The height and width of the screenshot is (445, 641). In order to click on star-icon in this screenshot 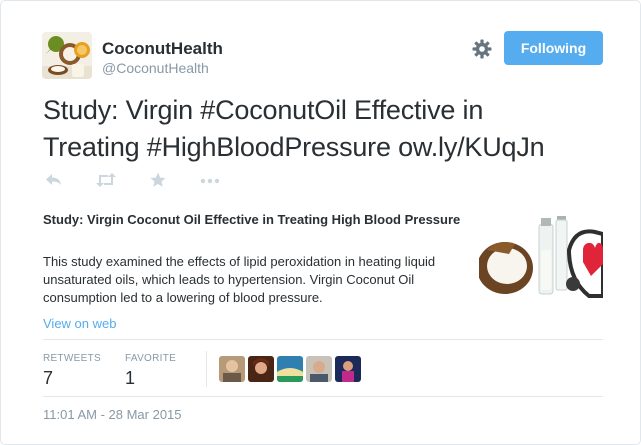, I will do `click(158, 181)`.